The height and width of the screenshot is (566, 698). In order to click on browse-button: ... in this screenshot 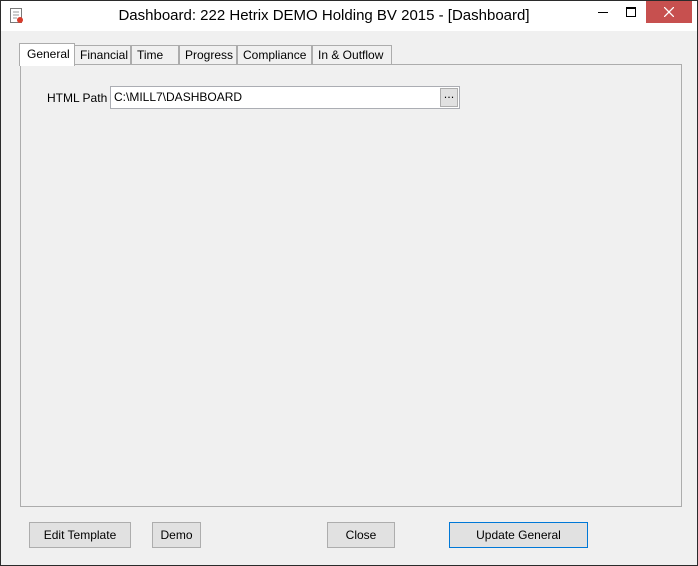, I will do `click(449, 97)`.